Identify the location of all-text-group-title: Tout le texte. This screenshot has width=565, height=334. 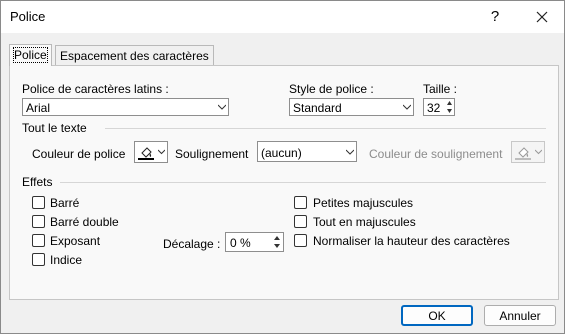
(54, 128).